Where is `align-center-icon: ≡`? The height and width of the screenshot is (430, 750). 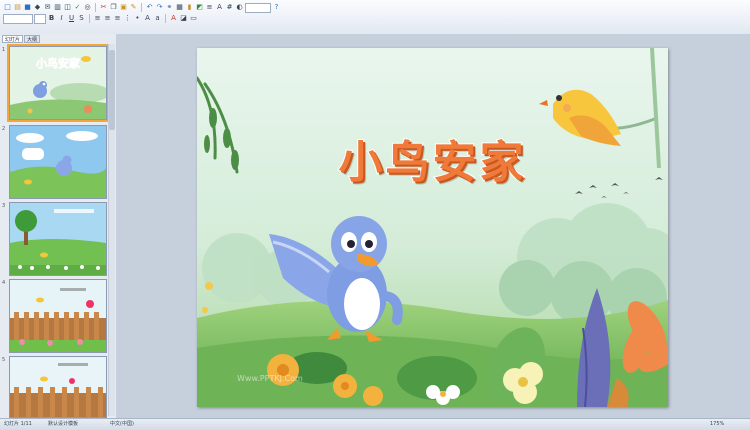
align-center-icon: ≡ is located at coordinates (107, 18).